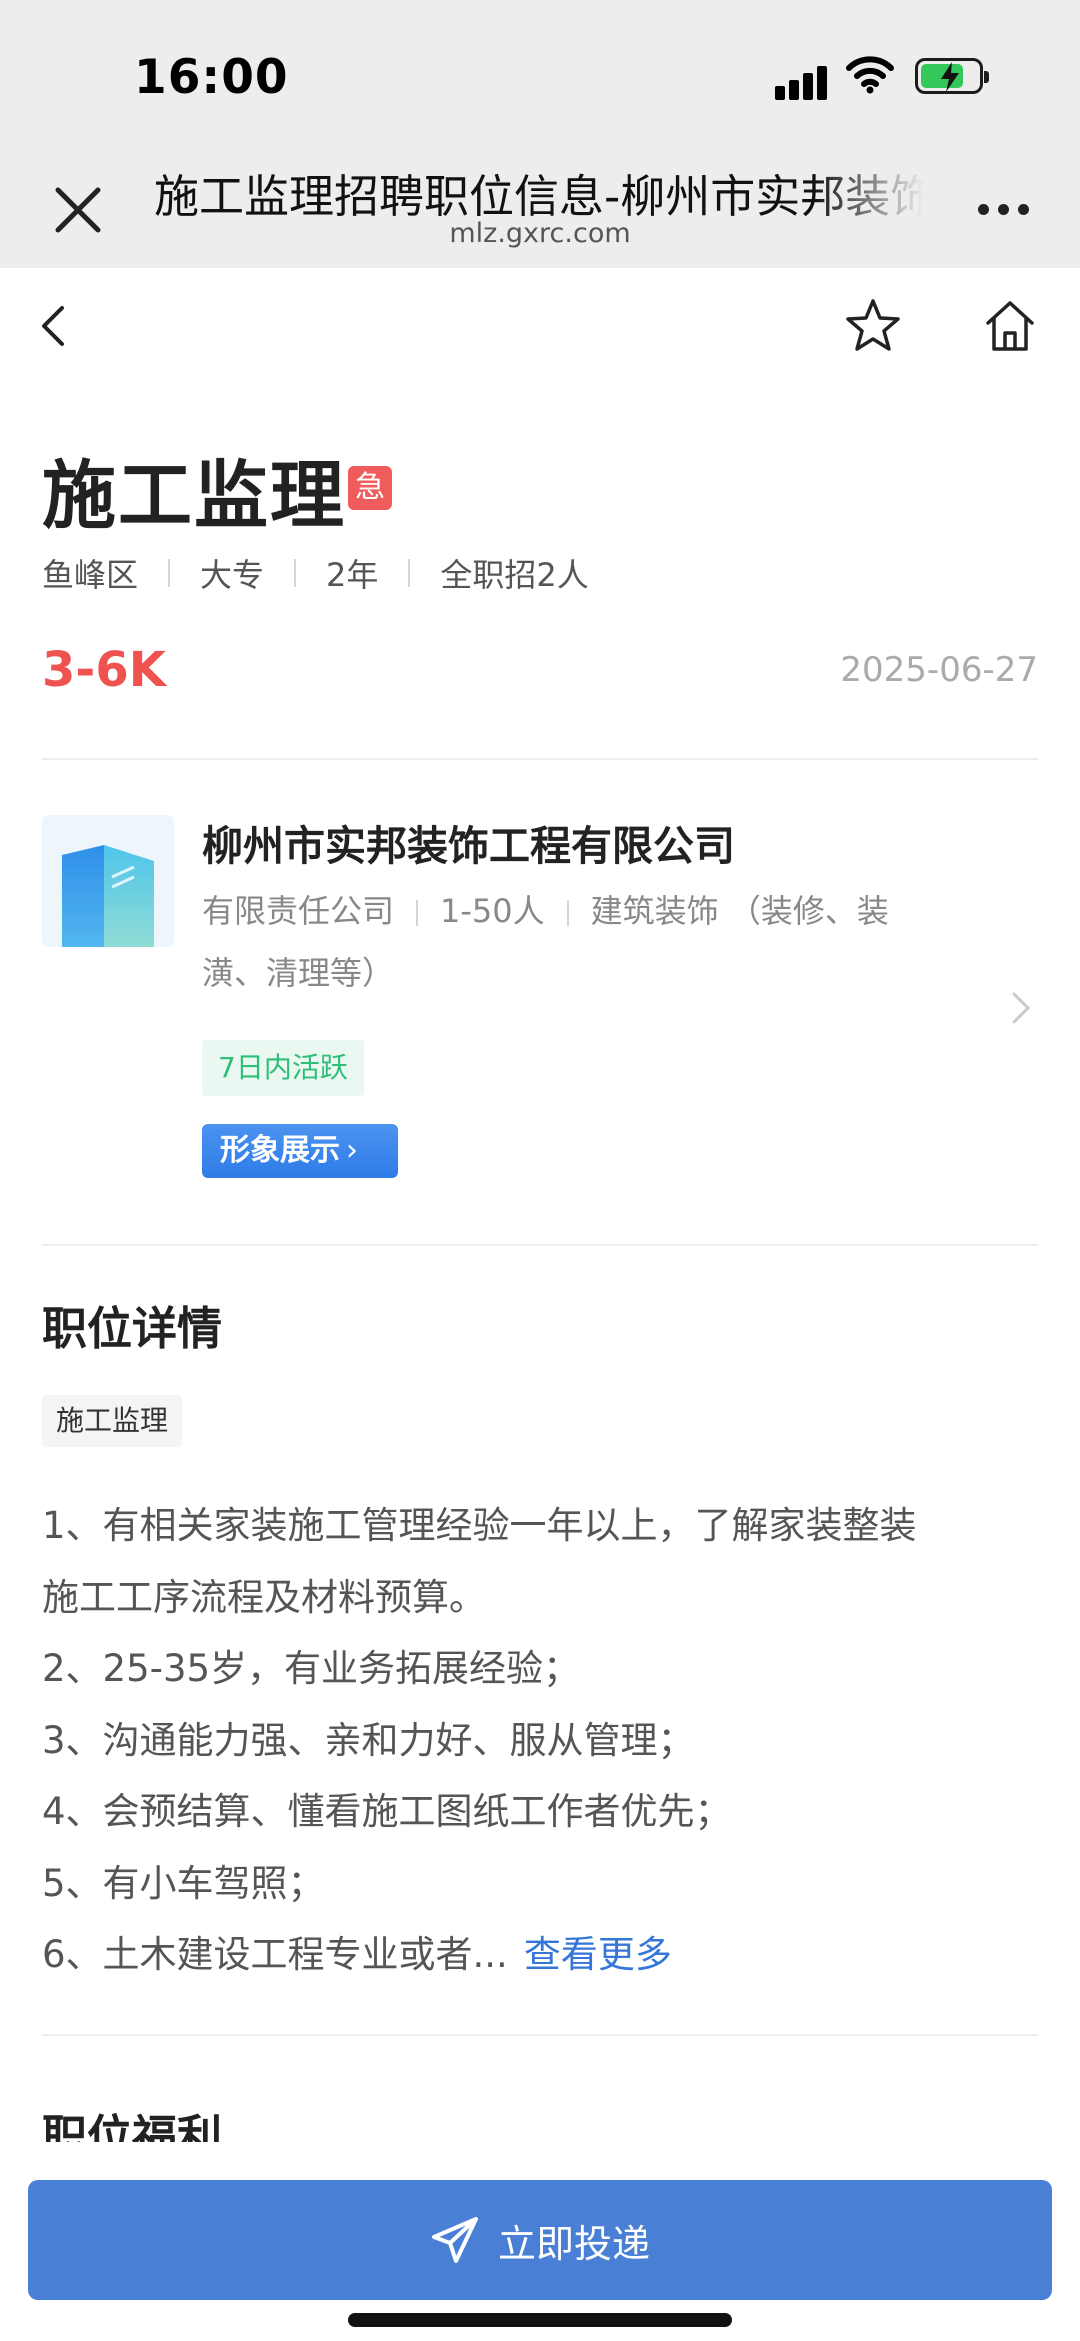 This screenshot has width=1080, height=2341. Describe the element at coordinates (370, 488) in the screenshot. I see `urgent-badge: 急` at that location.